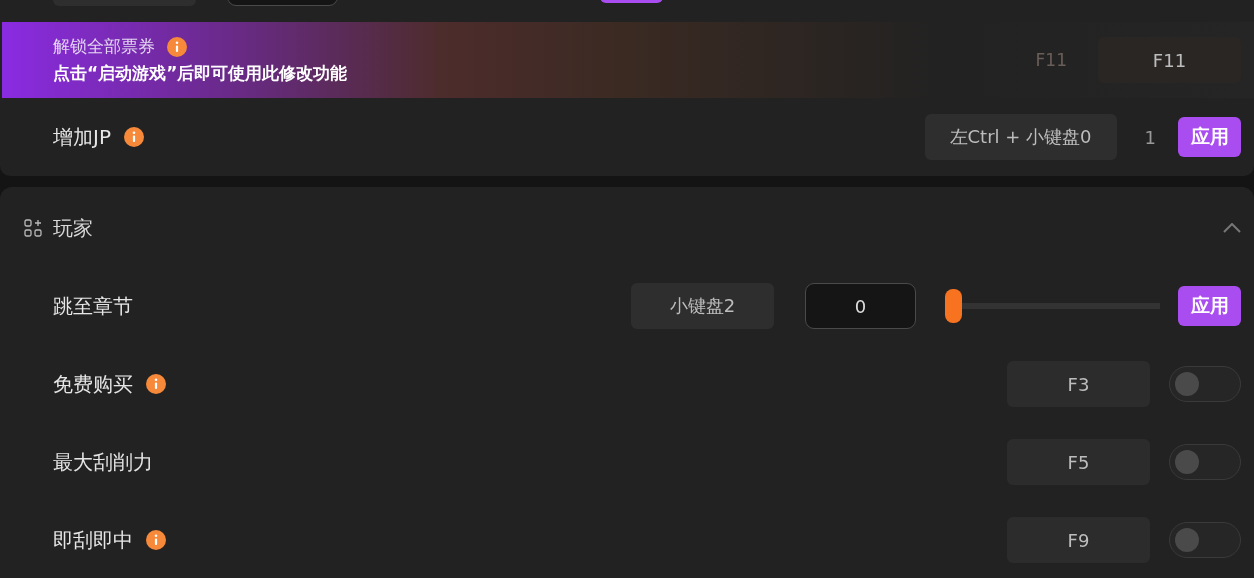  Describe the element at coordinates (82, 137) in the screenshot. I see `setting-label: 增加JP` at that location.